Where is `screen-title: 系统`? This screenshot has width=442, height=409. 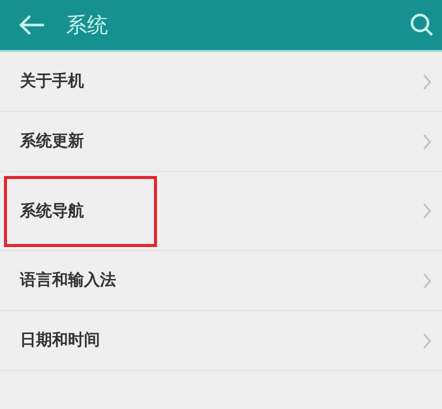 screen-title: 系统 is located at coordinates (87, 25).